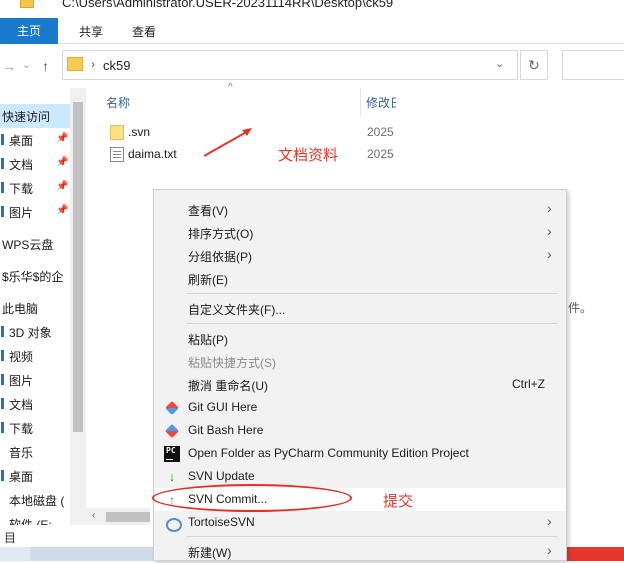 This screenshot has width=624, height=563. What do you see at coordinates (360, 278) in the screenshot?
I see `menu-item-refresh: 刷新(E)` at bounding box center [360, 278].